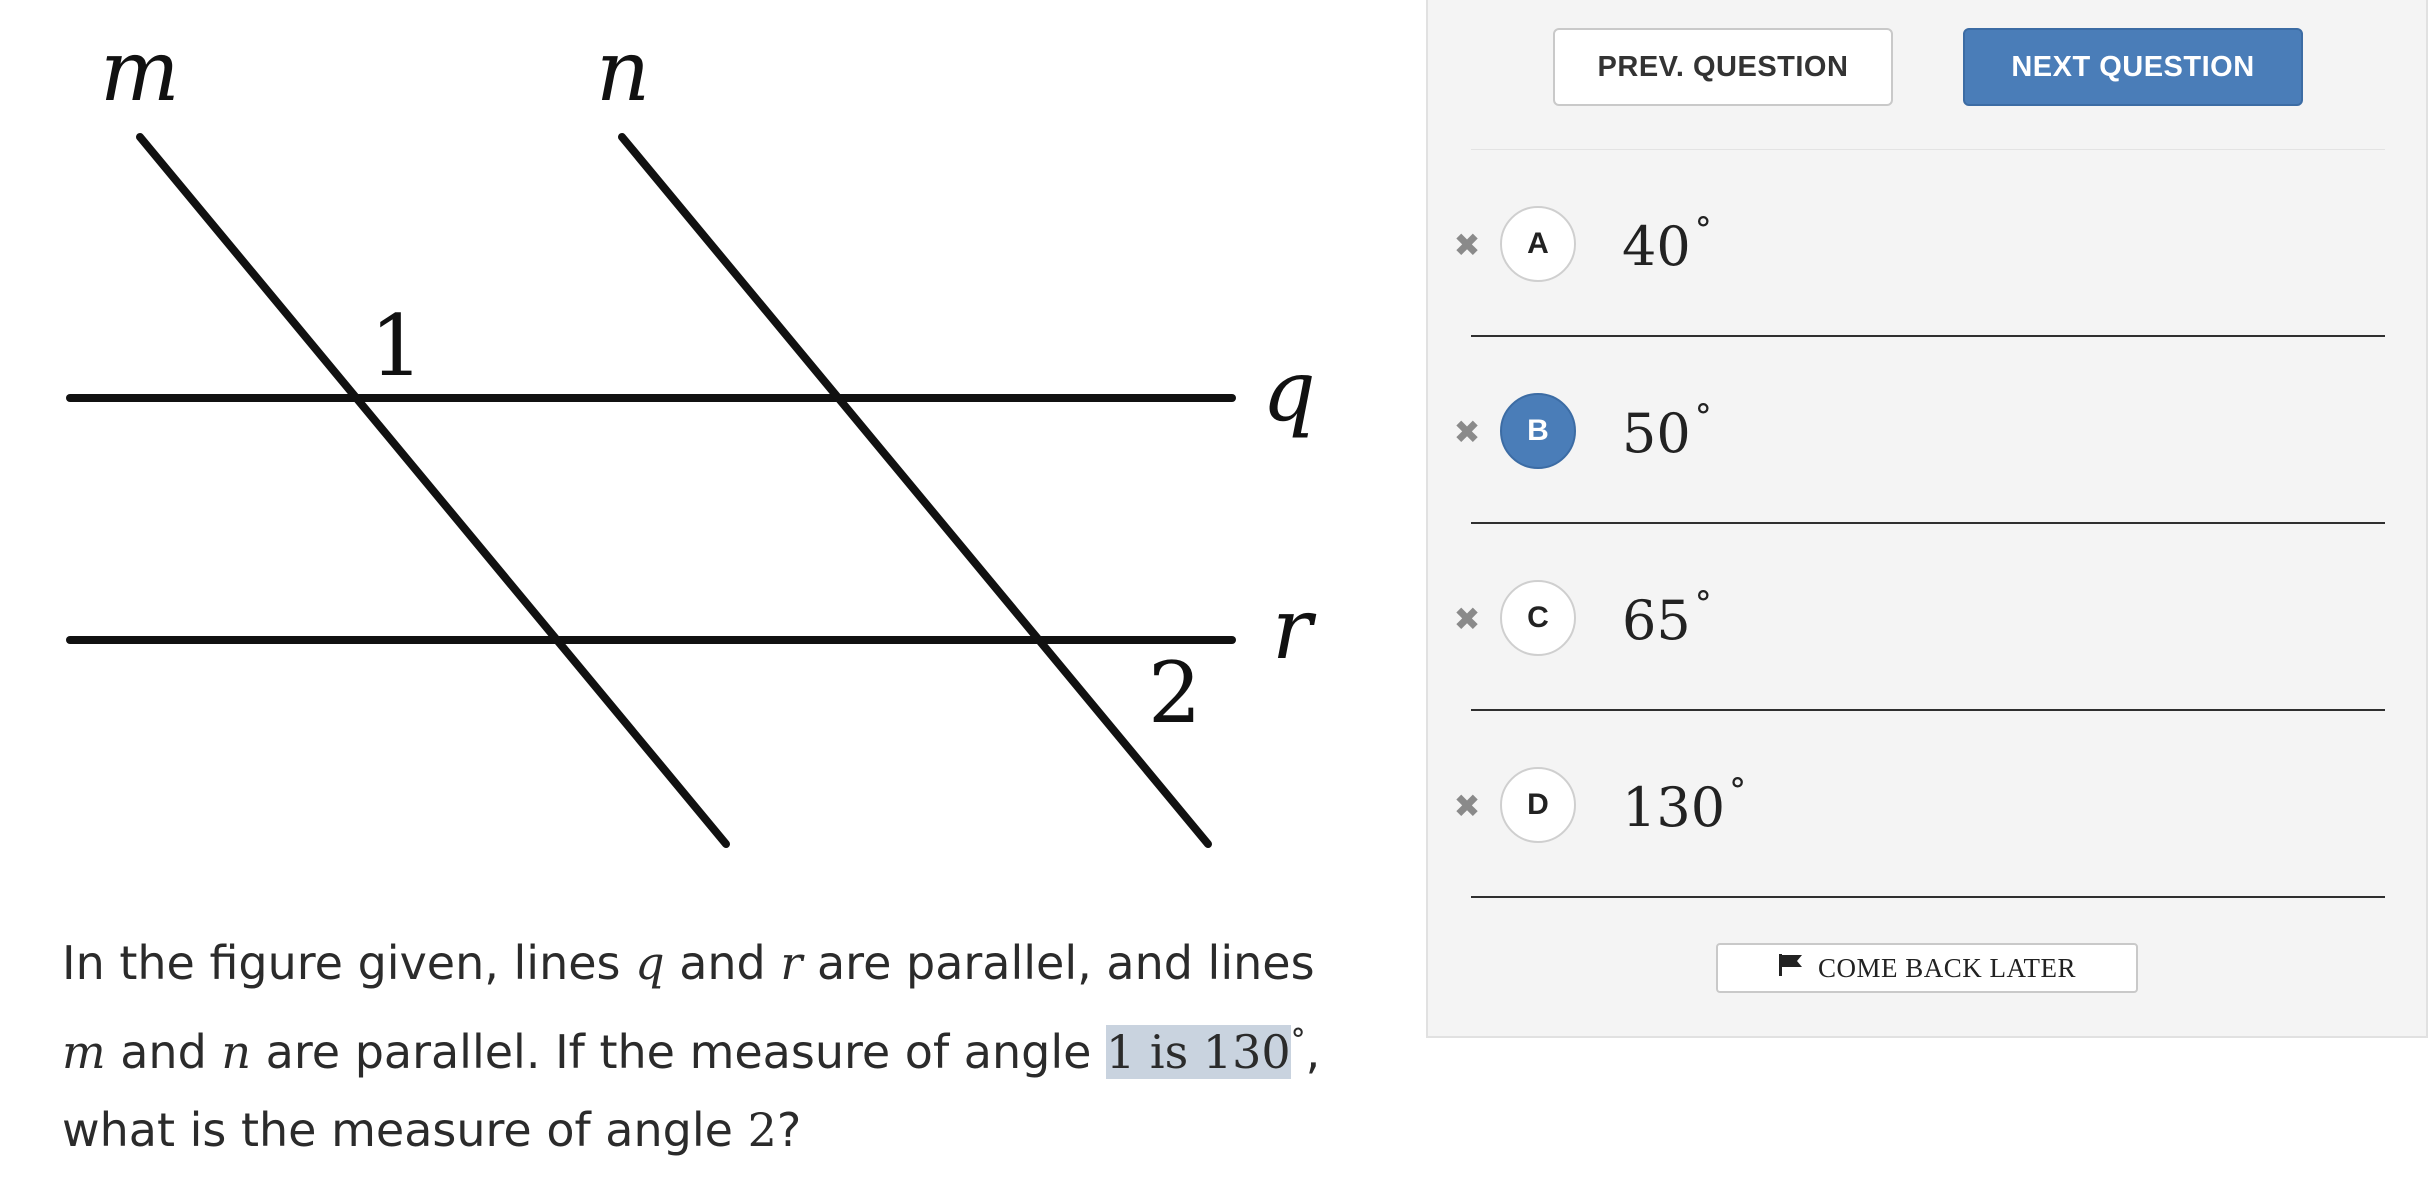 Image resolution: width=2428 pixels, height=1188 pixels. I want to click on option-number: 50, so click(1656, 433).